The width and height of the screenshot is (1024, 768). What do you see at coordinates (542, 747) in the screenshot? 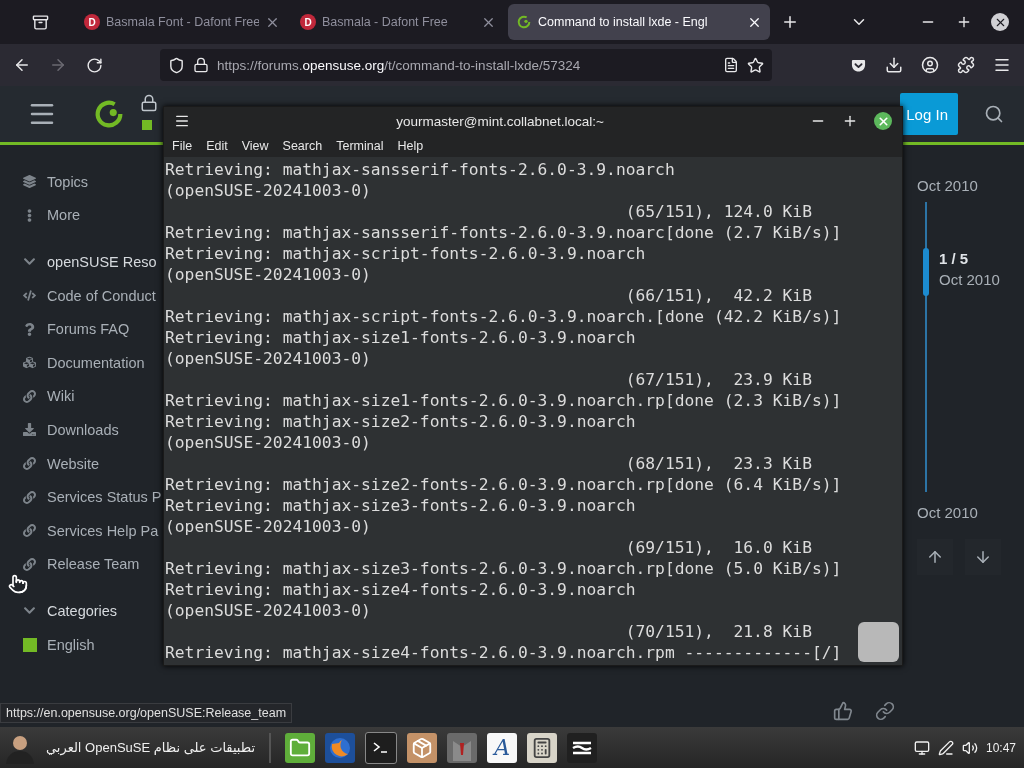
I see `calculator-icon` at bounding box center [542, 747].